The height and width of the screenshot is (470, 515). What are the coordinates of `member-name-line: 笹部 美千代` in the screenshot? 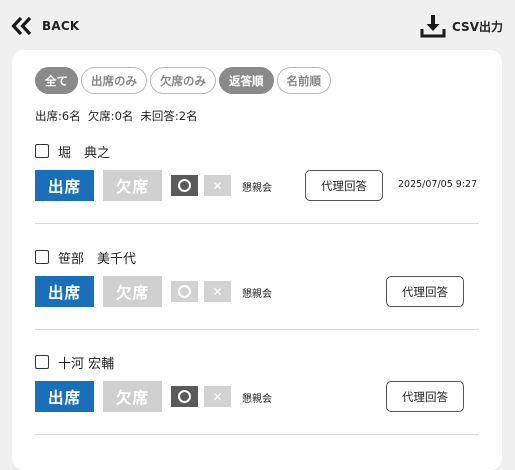 It's located at (86, 257).